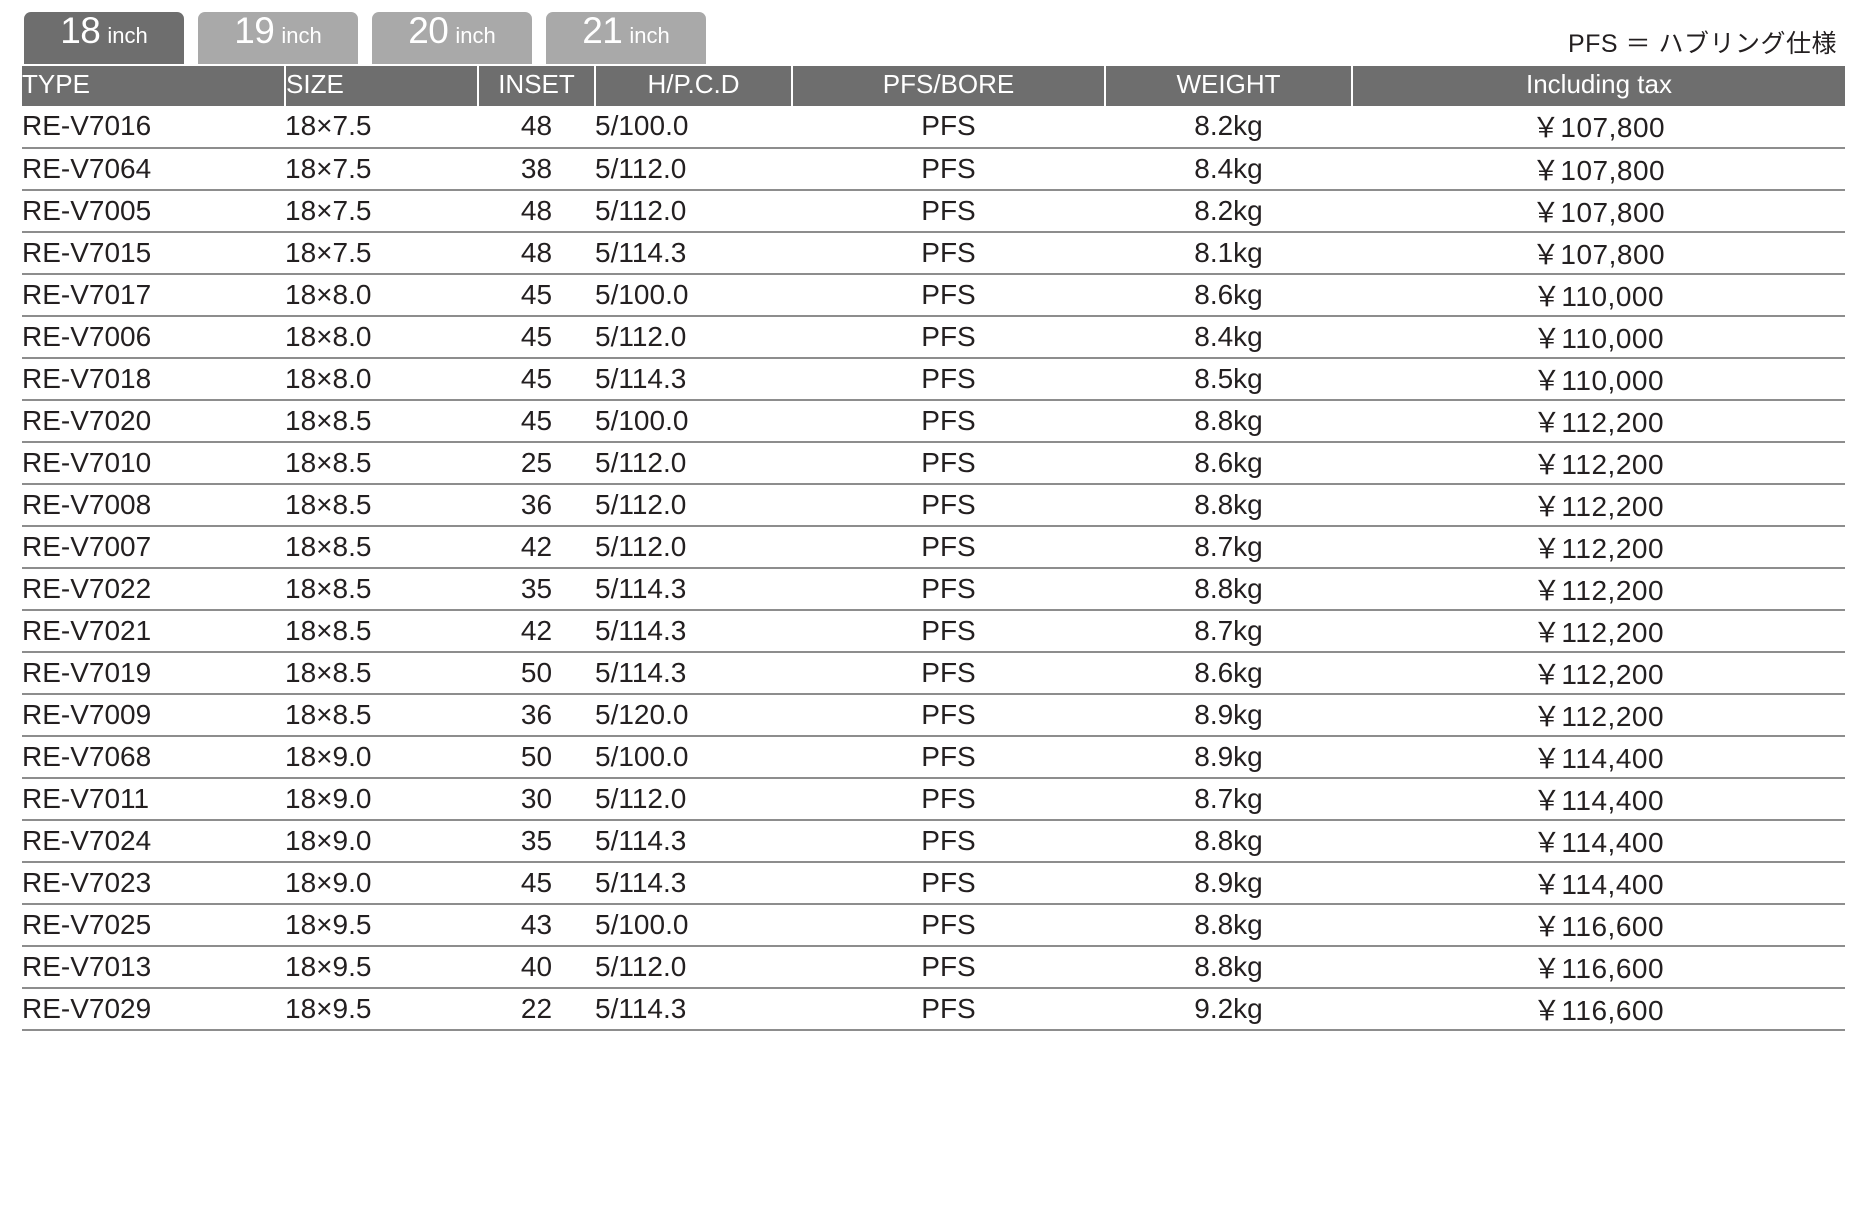  Describe the element at coordinates (278, 38) in the screenshot. I see `tab-19-inch: 19 inch` at that location.